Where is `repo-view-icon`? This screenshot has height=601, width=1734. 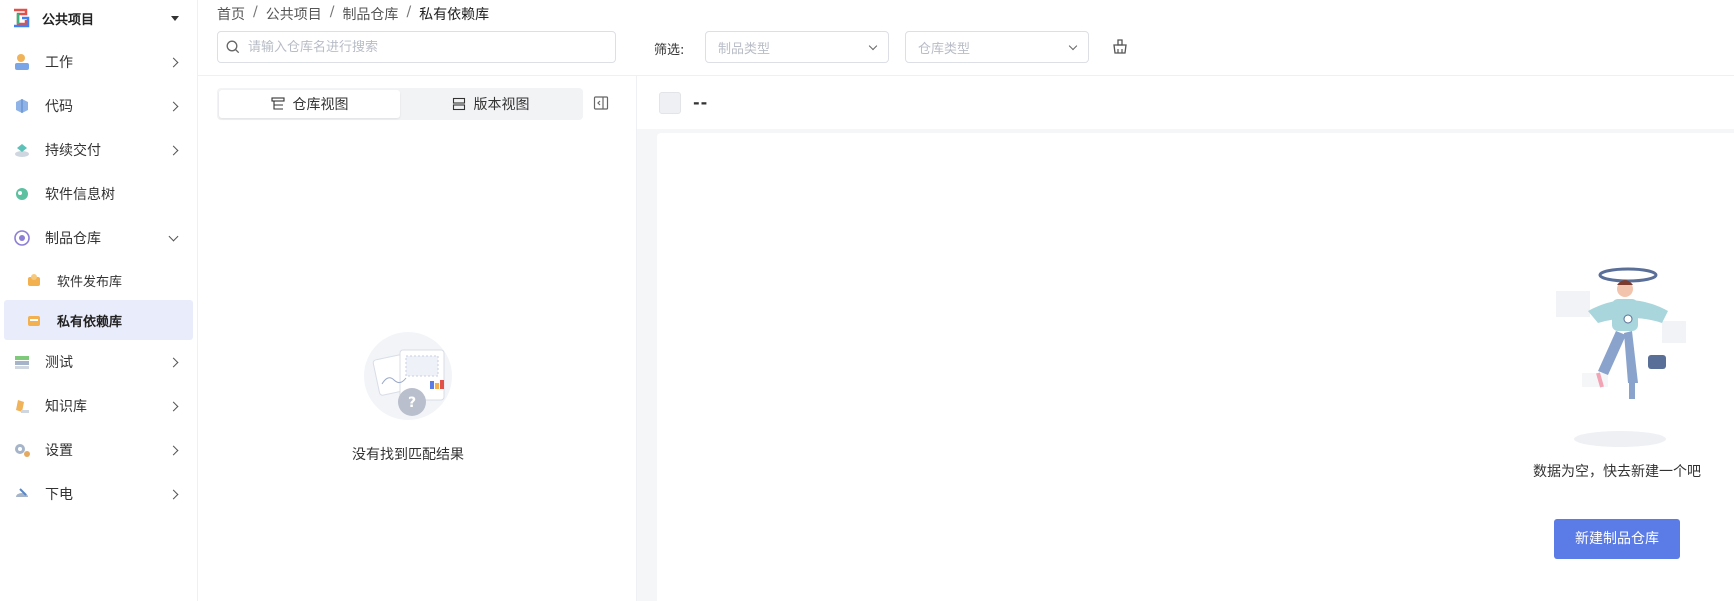
repo-view-icon is located at coordinates (277, 103).